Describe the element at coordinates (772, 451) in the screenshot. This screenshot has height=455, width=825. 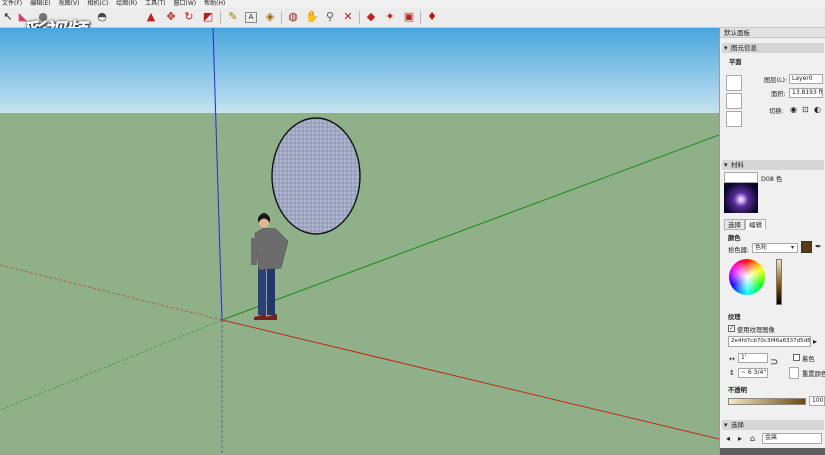
I see `material-thumbnails-strip` at that location.